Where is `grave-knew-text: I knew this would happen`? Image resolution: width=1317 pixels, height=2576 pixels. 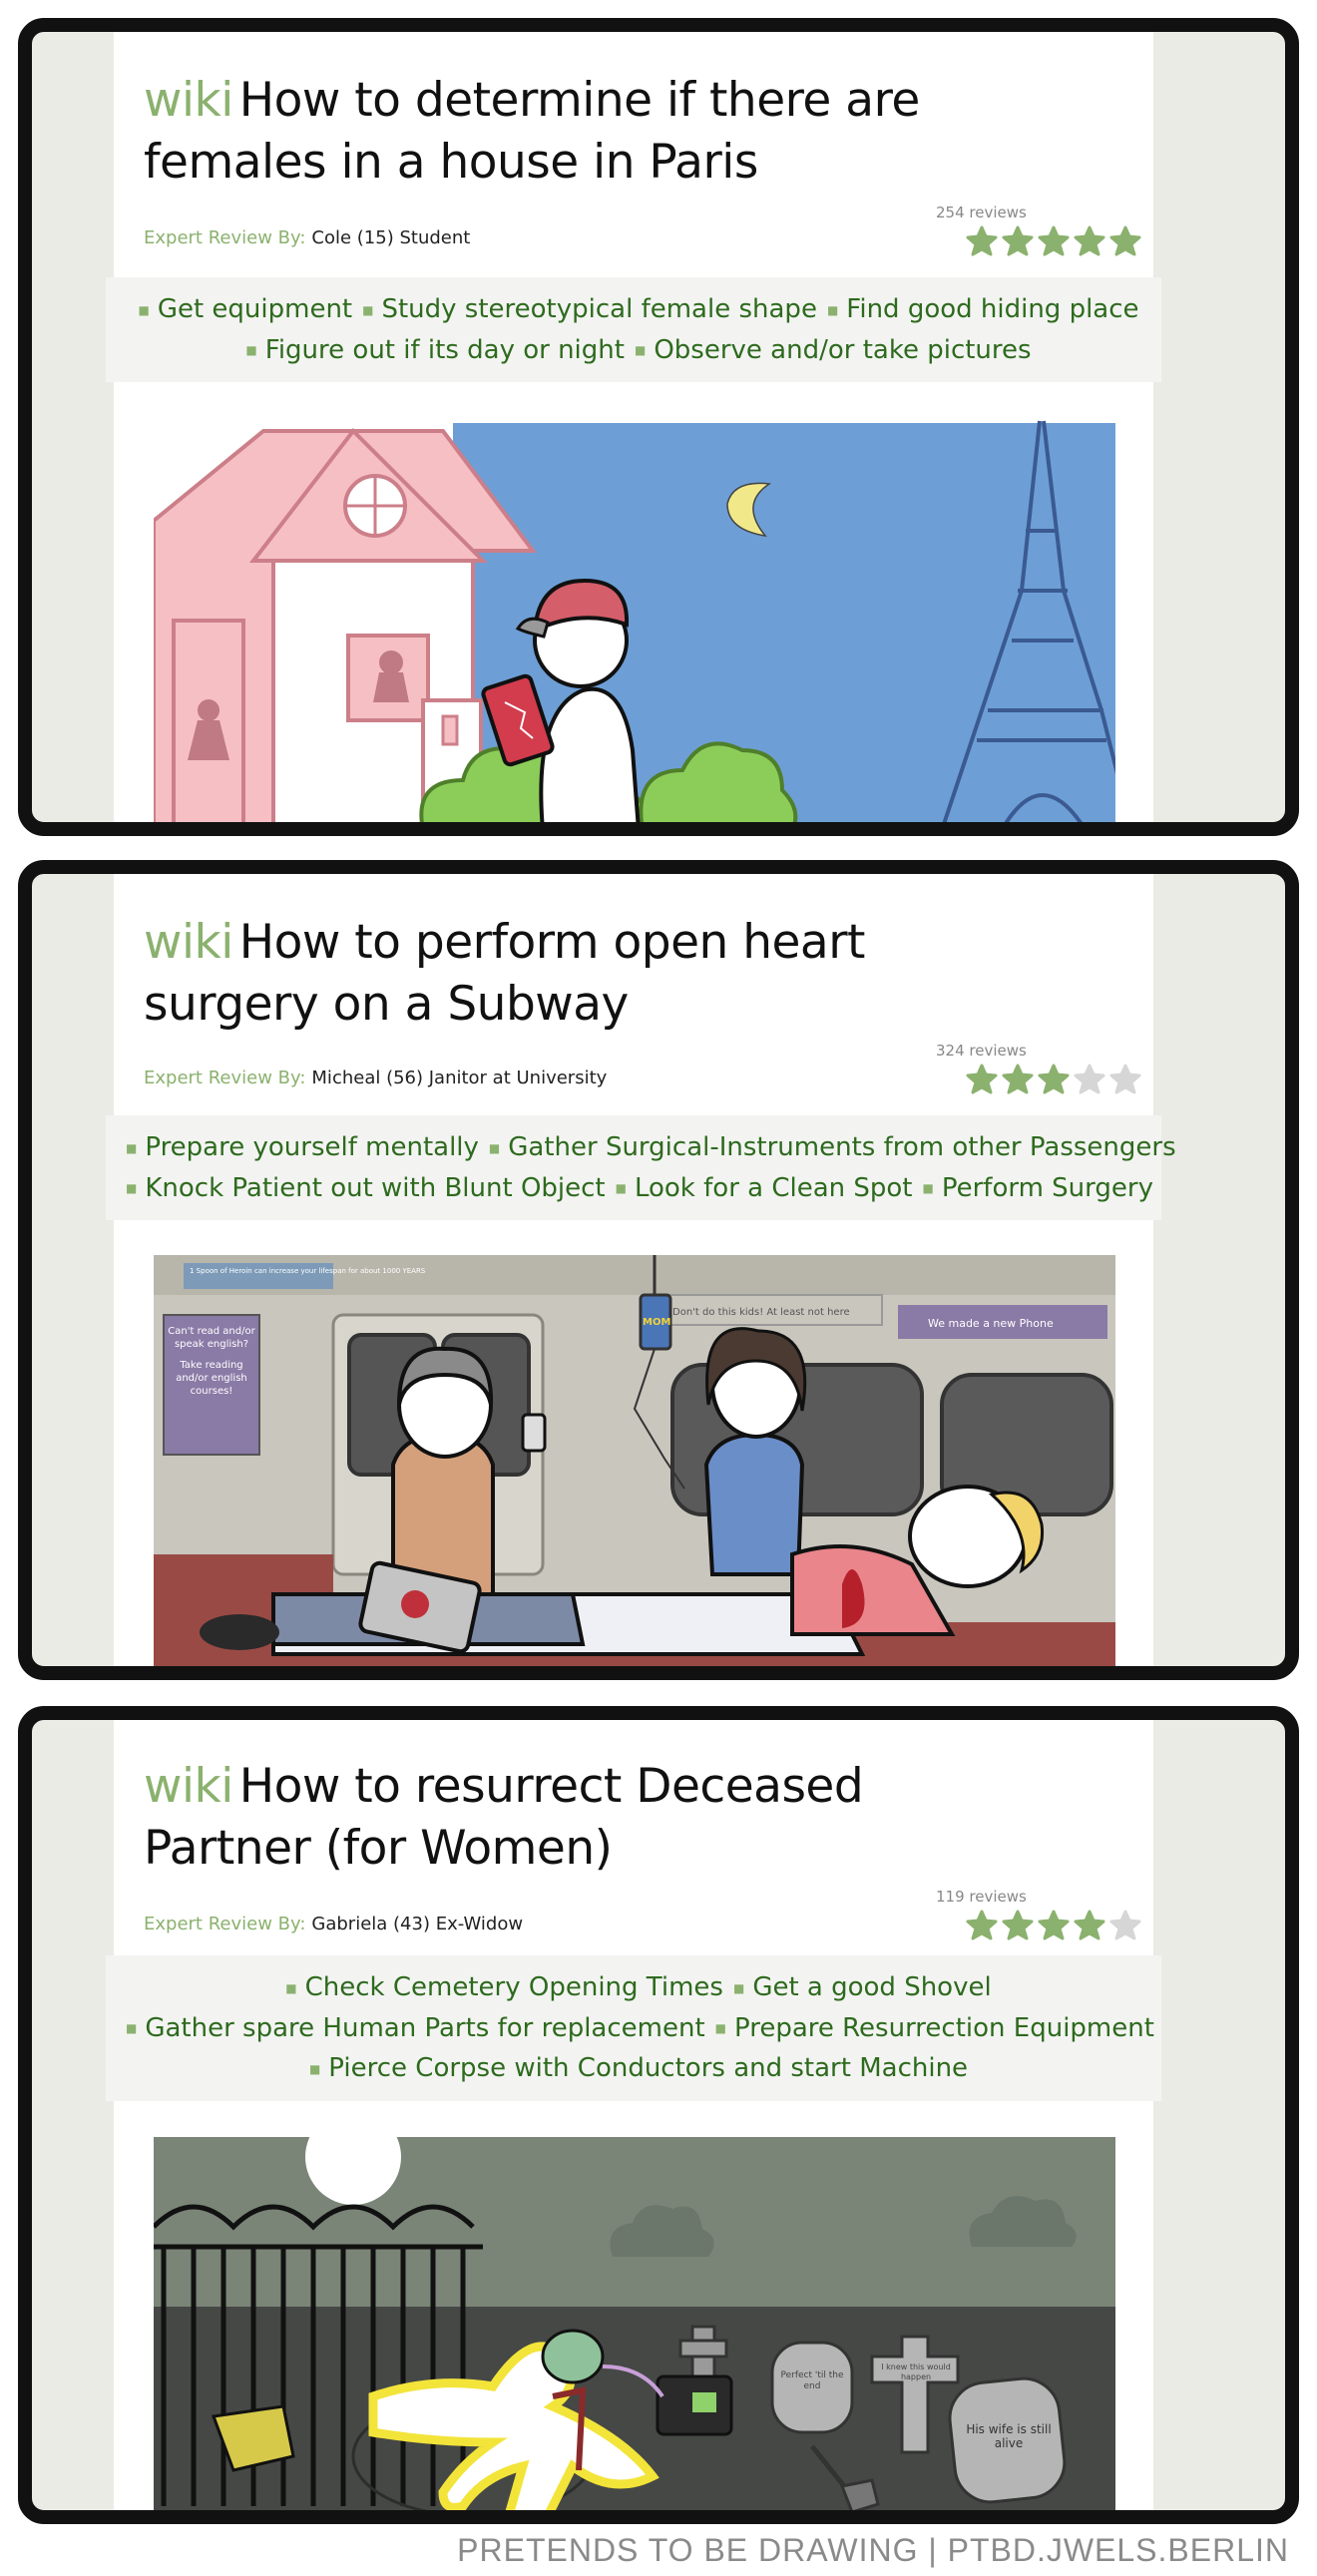 grave-knew-text: I knew this would happen is located at coordinates (916, 2371).